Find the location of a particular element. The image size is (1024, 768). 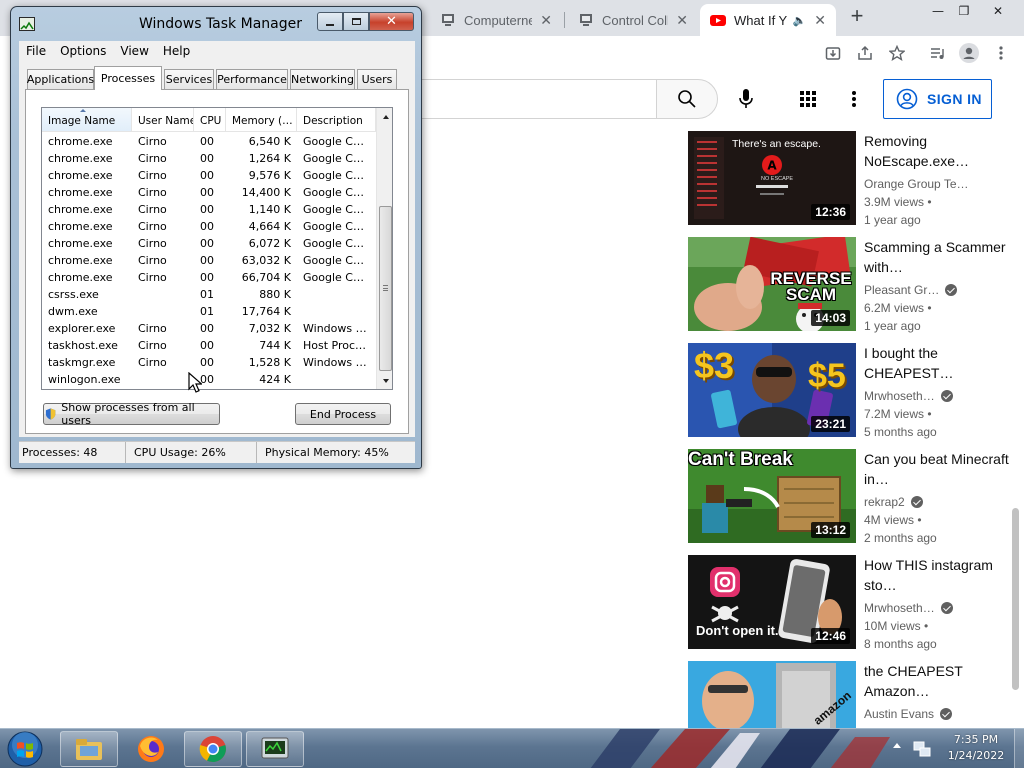

system-clock: 7:35 PM 1/24/2022 is located at coordinates (976, 748).